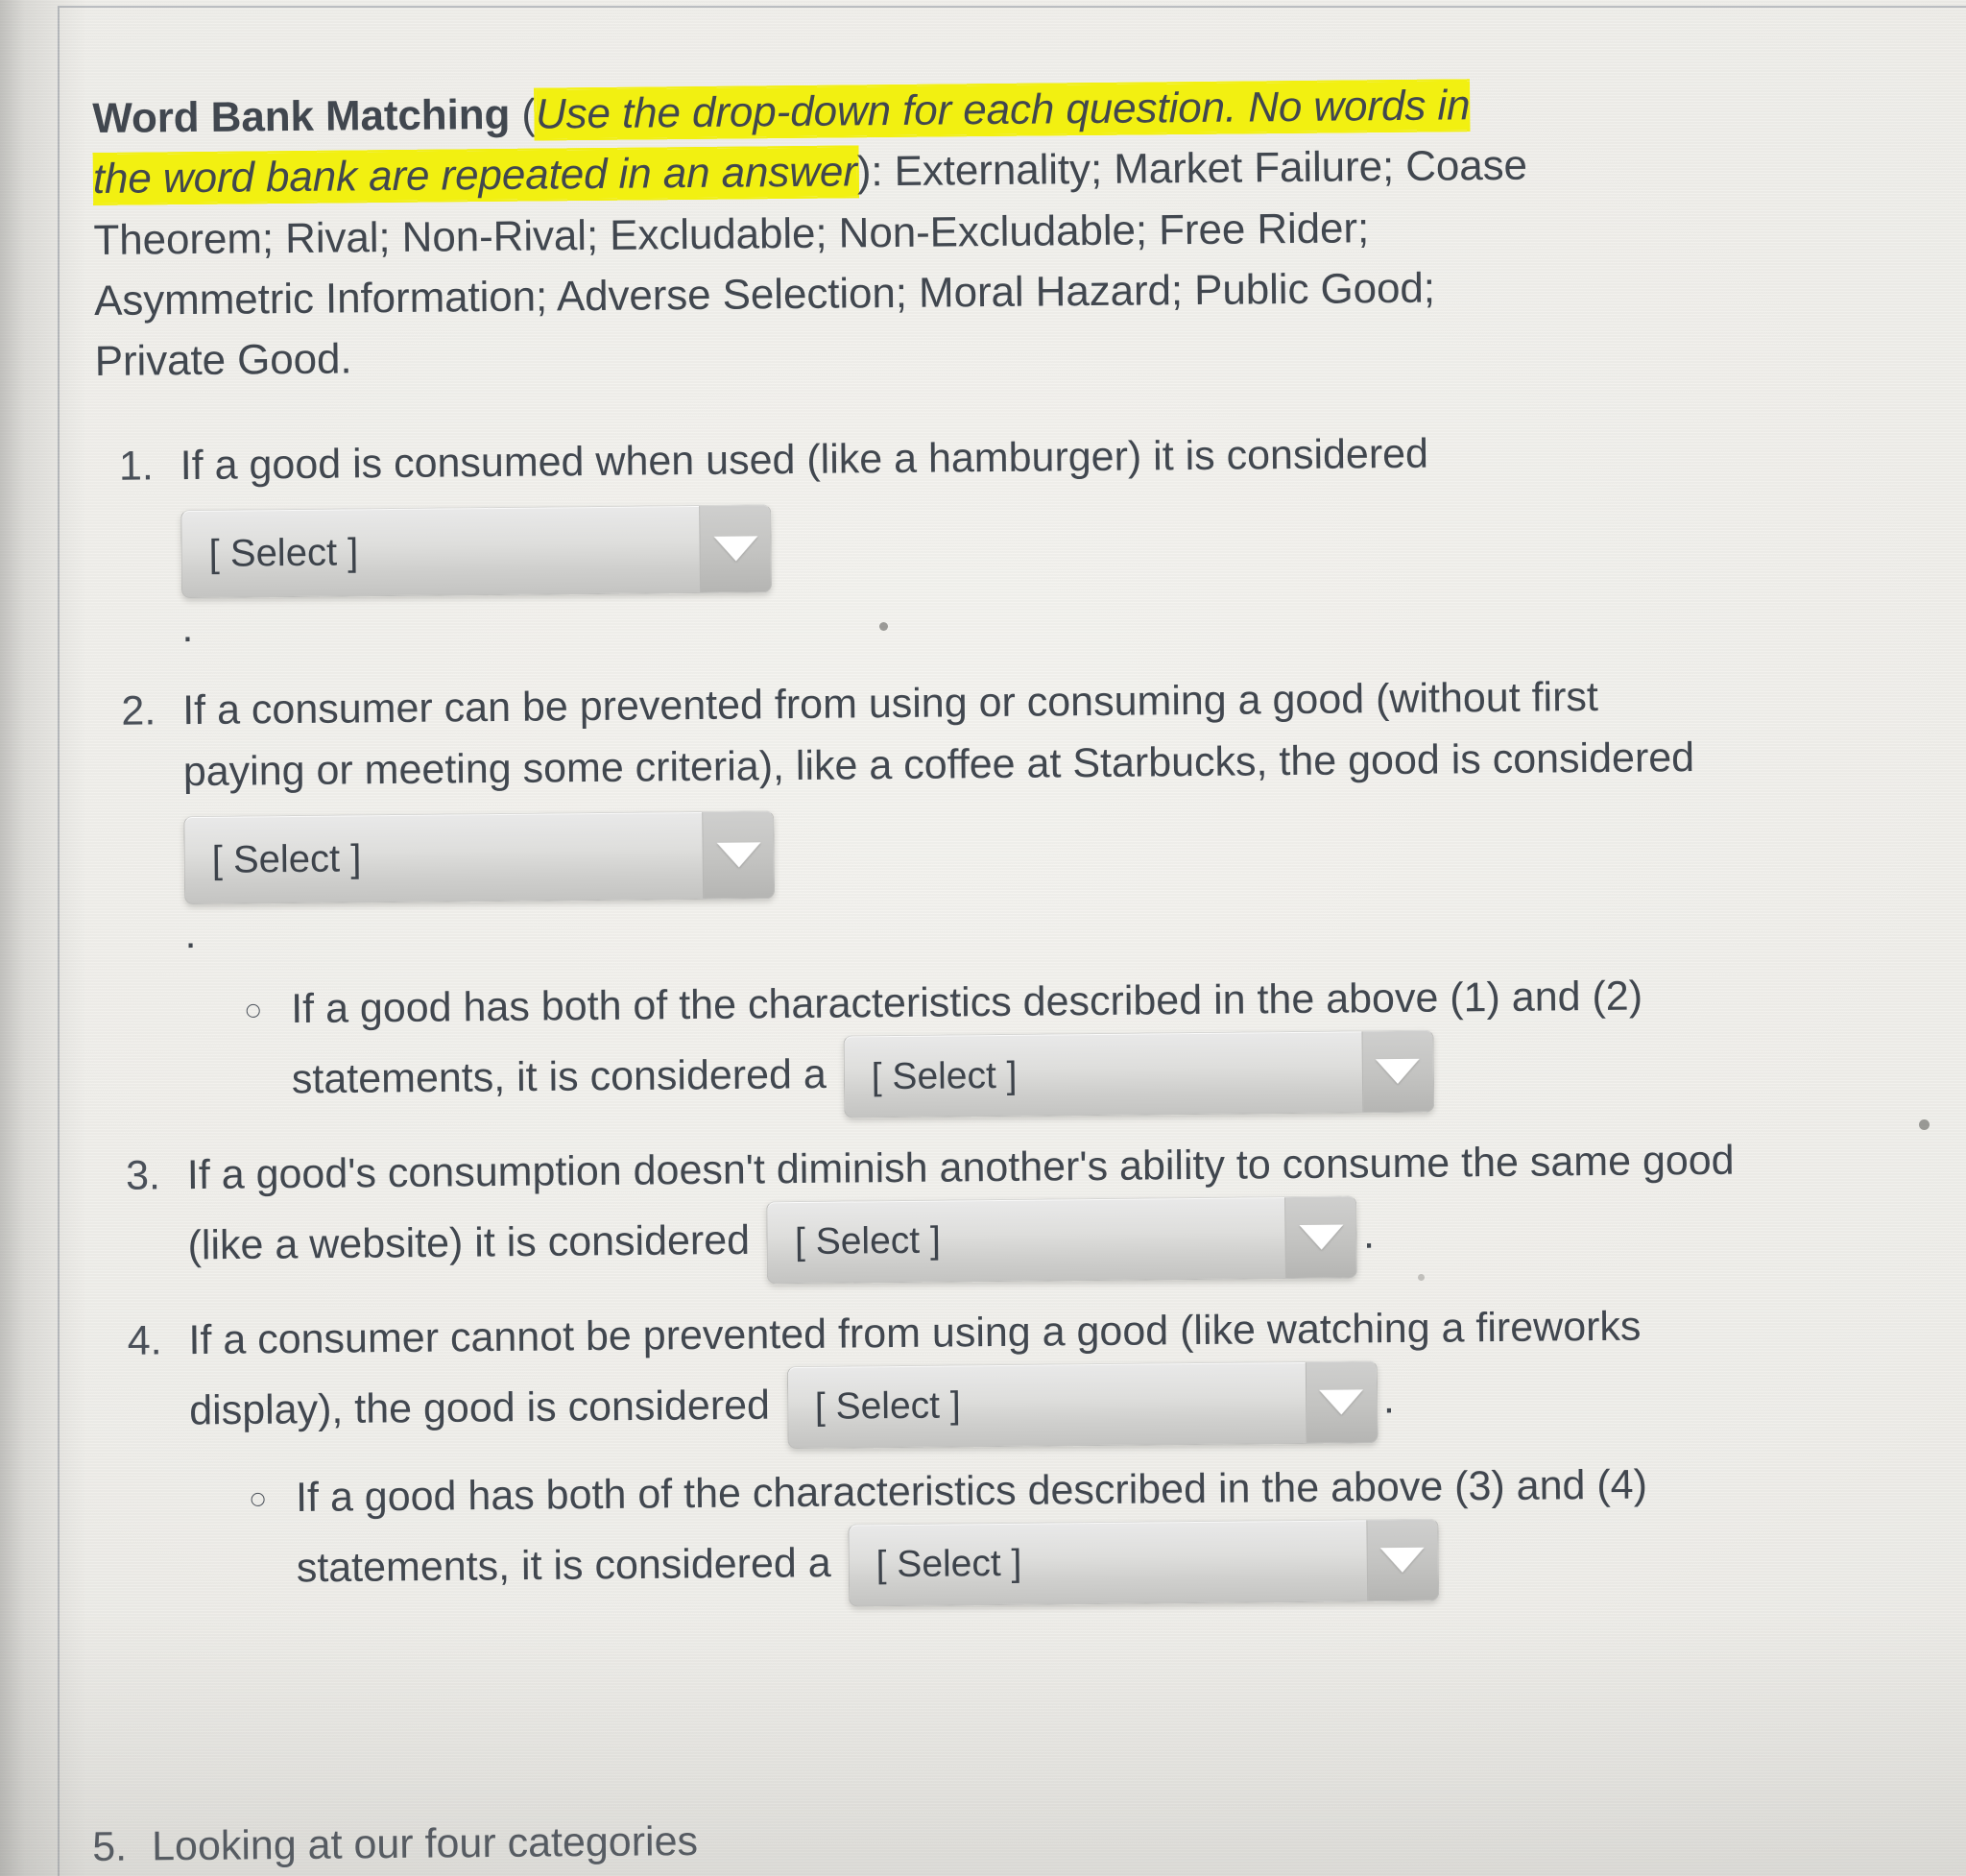 The height and width of the screenshot is (1876, 1966). What do you see at coordinates (1062, 1240) in the screenshot?
I see `question-3-select: [ Select ]` at bounding box center [1062, 1240].